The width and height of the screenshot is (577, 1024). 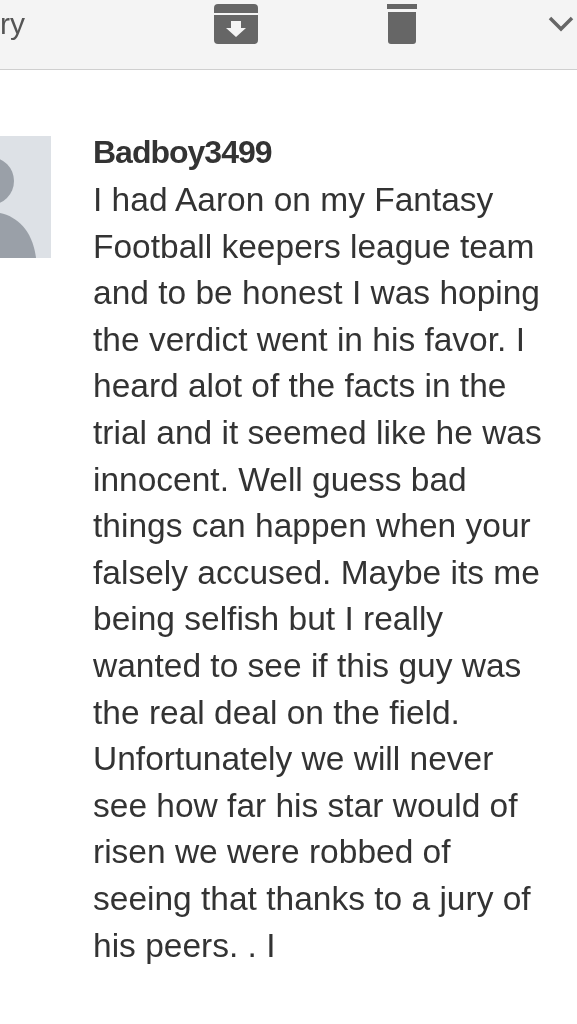 What do you see at coordinates (318, 152) in the screenshot?
I see `username: Badboy3499` at bounding box center [318, 152].